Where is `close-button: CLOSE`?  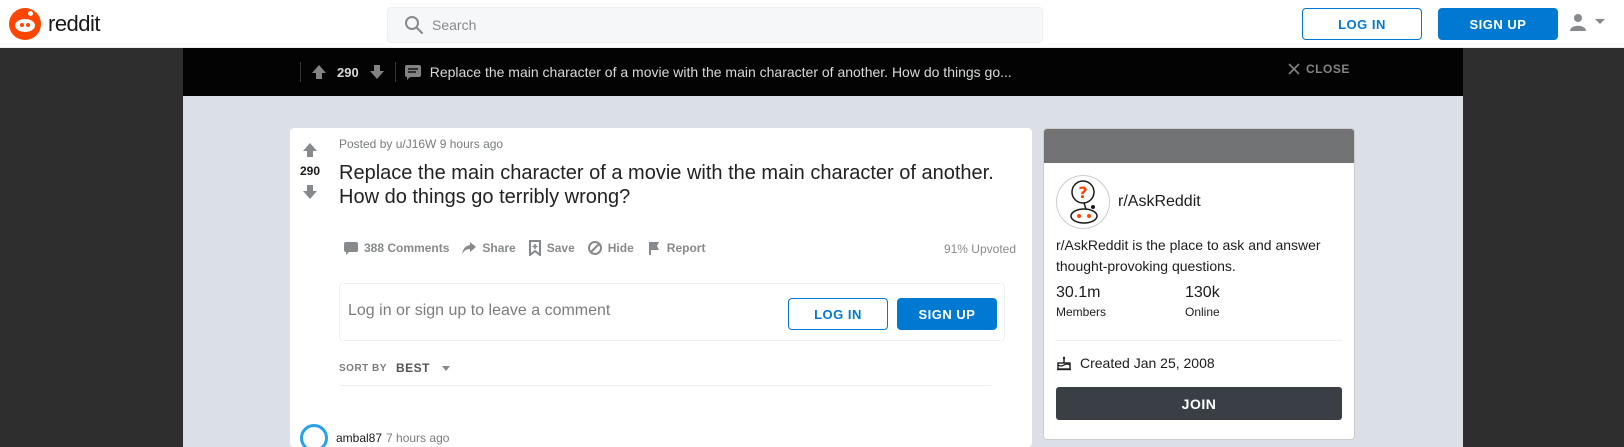 close-button: CLOSE is located at coordinates (1319, 69).